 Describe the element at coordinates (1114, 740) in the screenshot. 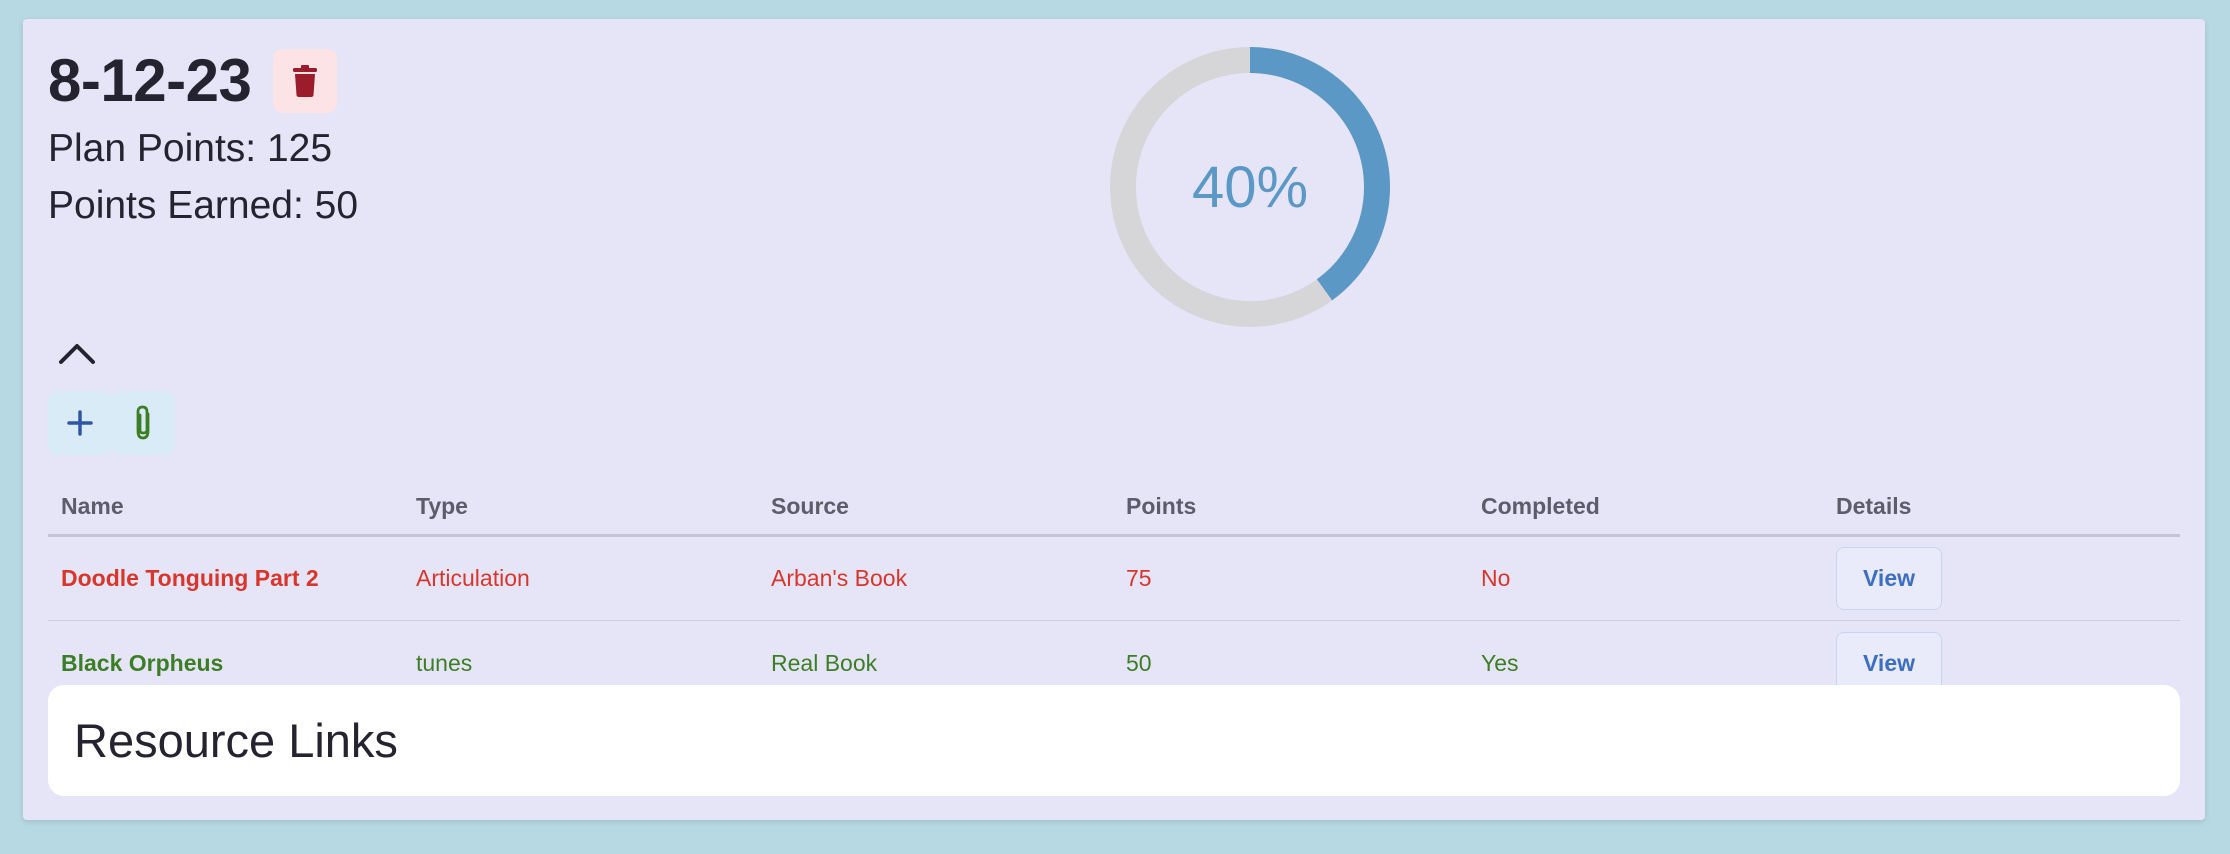

I see `resource-links-panel: Resource Links` at that location.